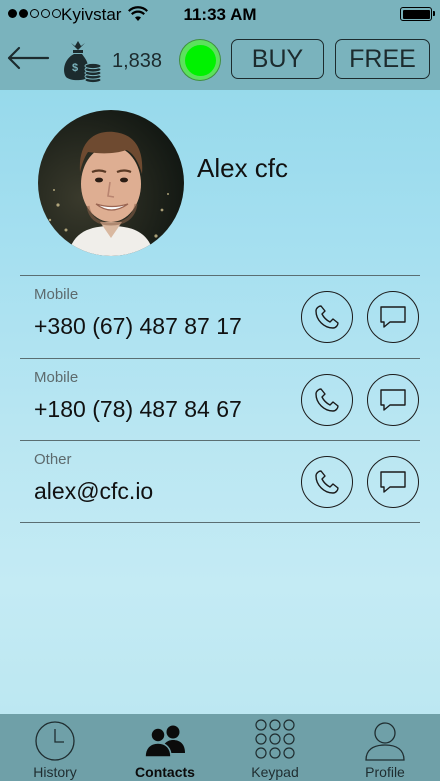 This screenshot has height=781, width=440. Describe the element at coordinates (275, 739) in the screenshot. I see `keypad-icon` at that location.